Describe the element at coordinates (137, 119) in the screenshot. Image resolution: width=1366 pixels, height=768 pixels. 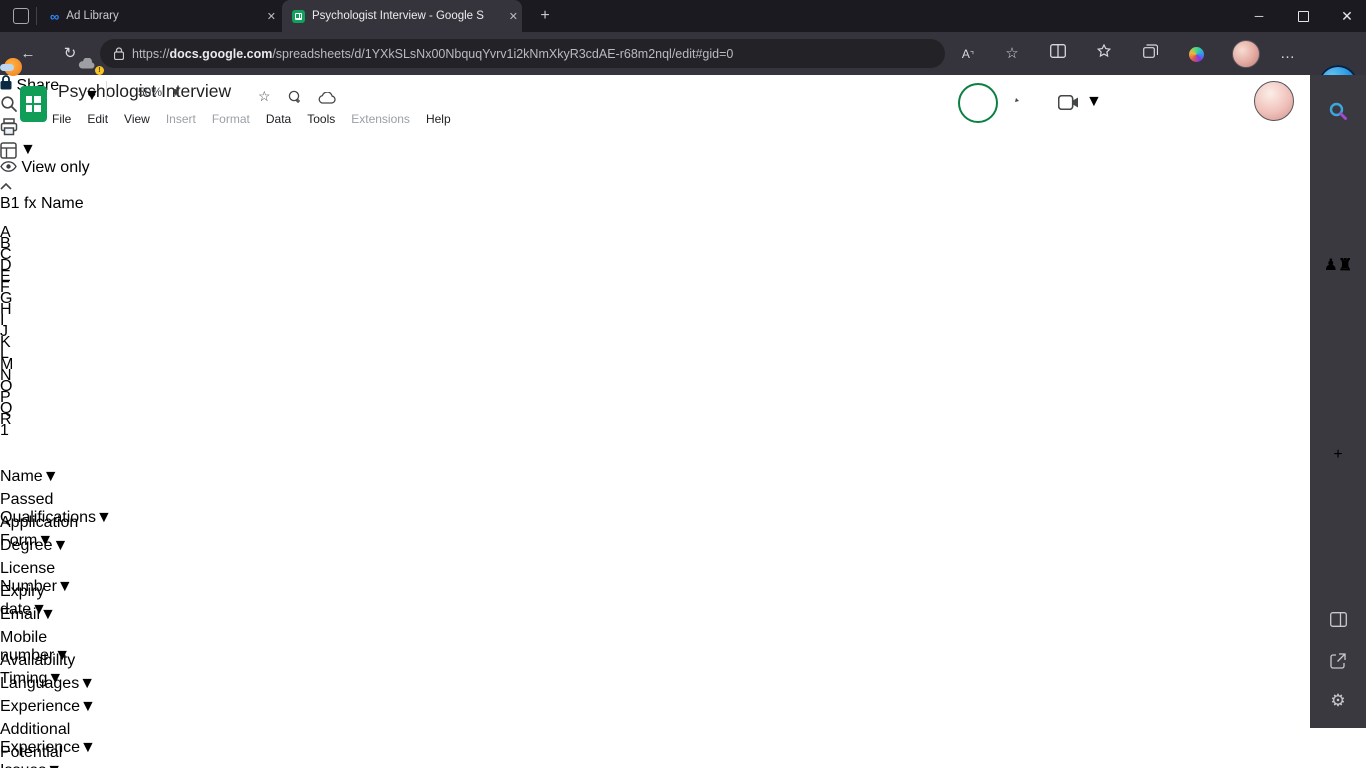
I see `menu-view: View` at that location.